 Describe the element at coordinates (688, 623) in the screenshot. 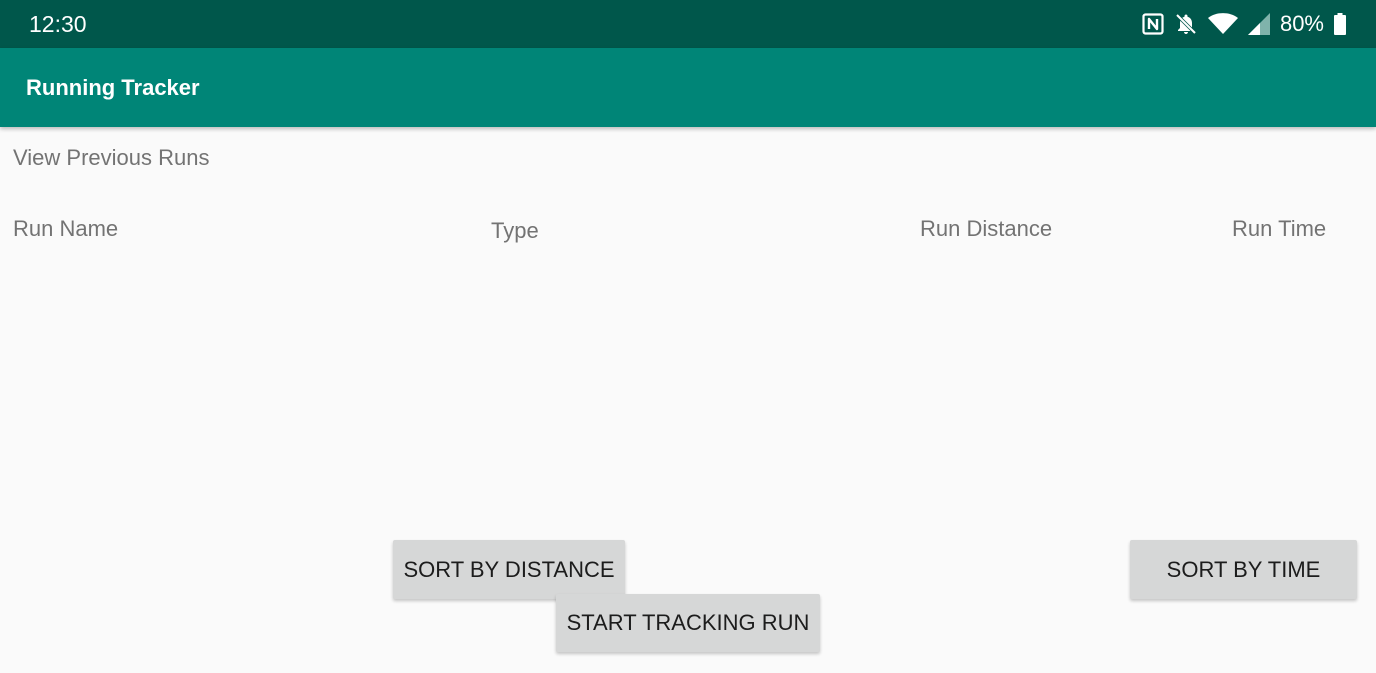

I see `start-tracking-run-button: START TRACKING RUN` at that location.